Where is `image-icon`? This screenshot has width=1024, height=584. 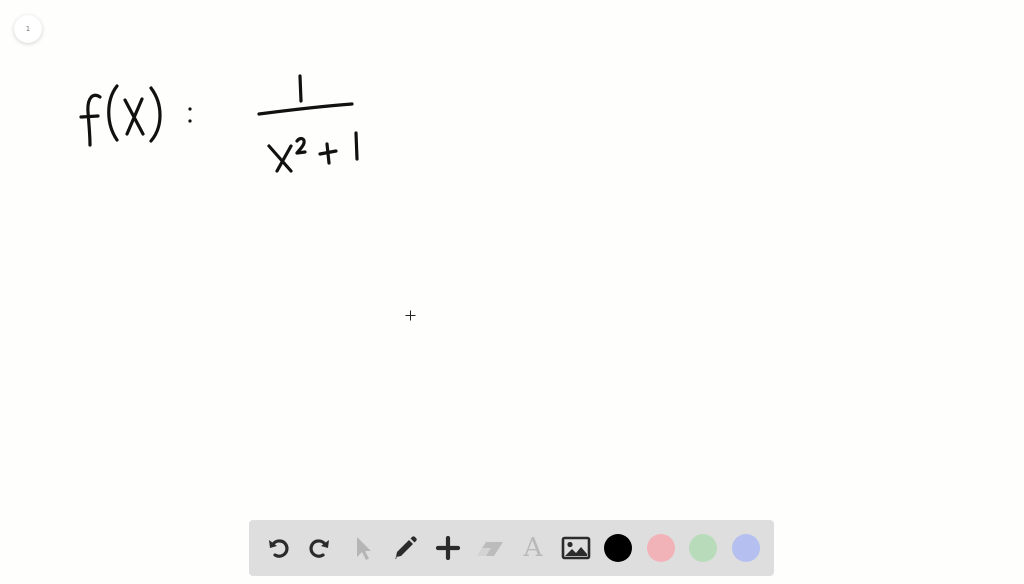 image-icon is located at coordinates (575, 548).